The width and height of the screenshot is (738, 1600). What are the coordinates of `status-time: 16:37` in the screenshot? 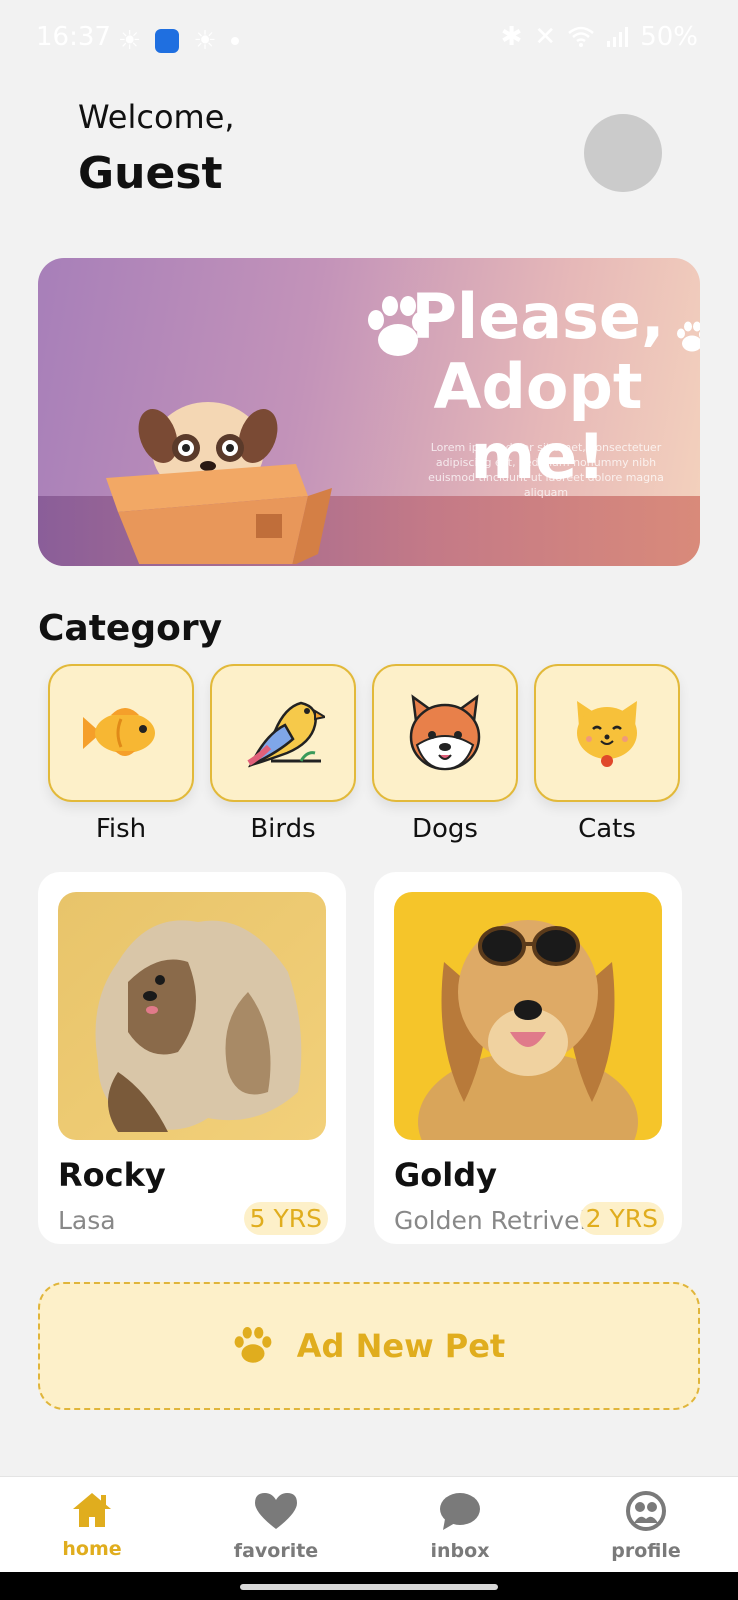 It's located at (73, 37).